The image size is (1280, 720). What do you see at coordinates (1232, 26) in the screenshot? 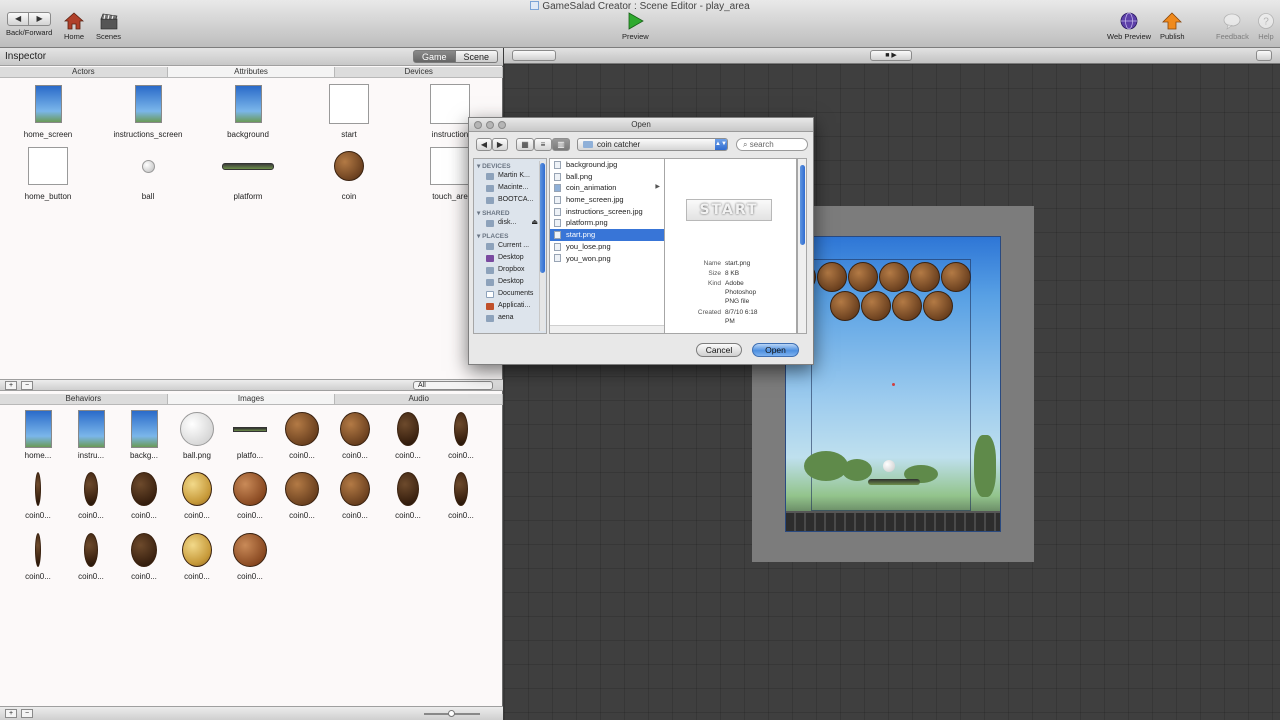
I see `feedback-button: Feedback` at bounding box center [1232, 26].